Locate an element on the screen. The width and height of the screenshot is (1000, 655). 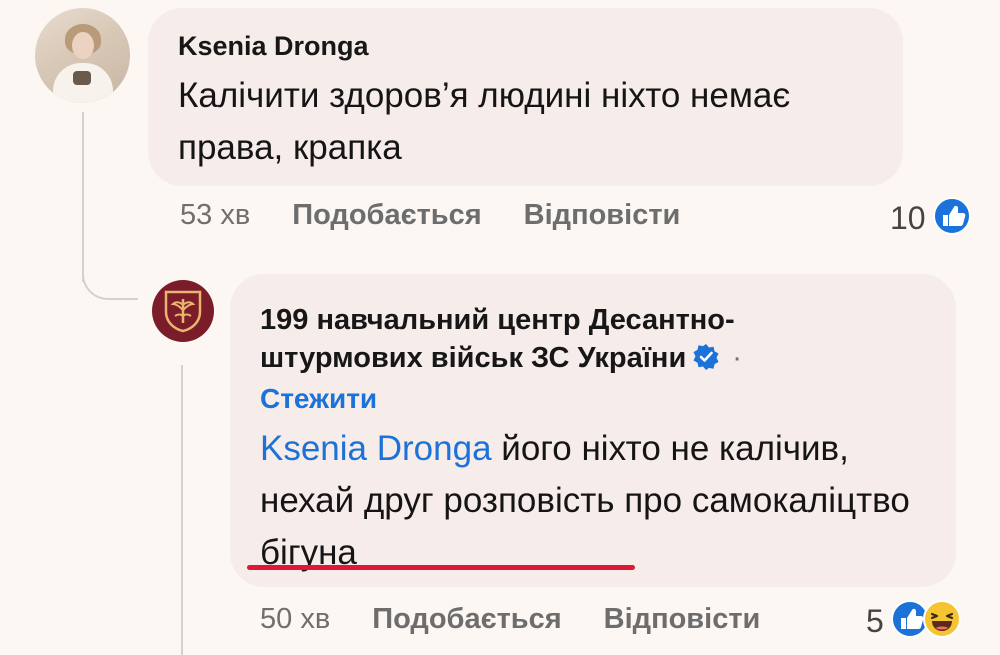
reaction-summary-2: 5 is located at coordinates (914, 621).